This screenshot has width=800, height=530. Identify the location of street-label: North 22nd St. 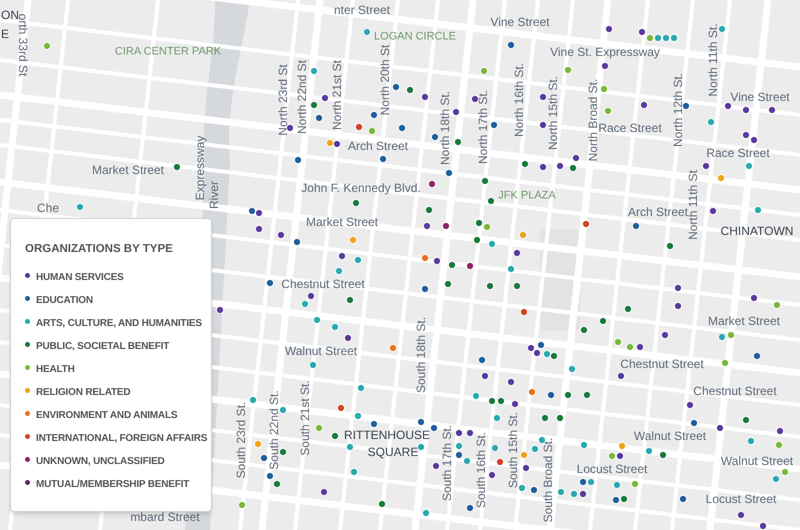
(302, 97).